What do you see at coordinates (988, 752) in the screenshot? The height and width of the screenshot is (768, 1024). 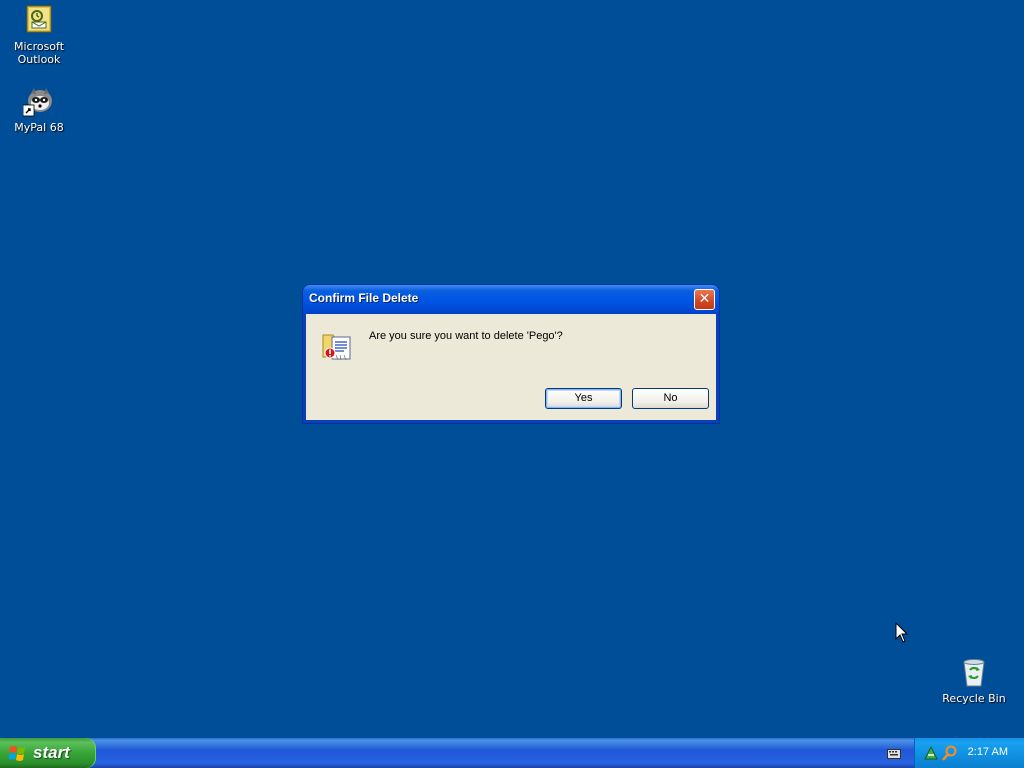 I see `clock: 2:17 AM` at bounding box center [988, 752].